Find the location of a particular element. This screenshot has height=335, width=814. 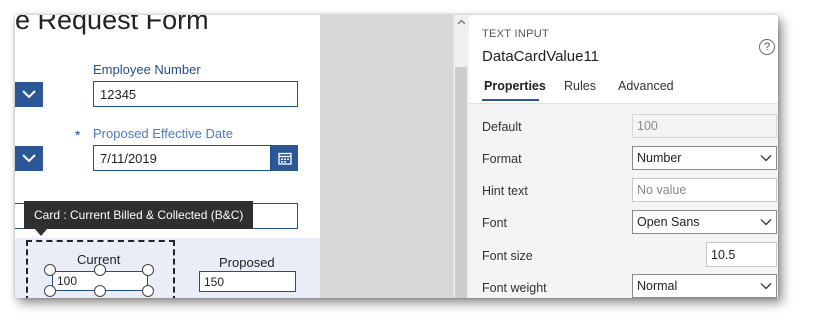

prop-label-default: Default is located at coordinates (502, 127).